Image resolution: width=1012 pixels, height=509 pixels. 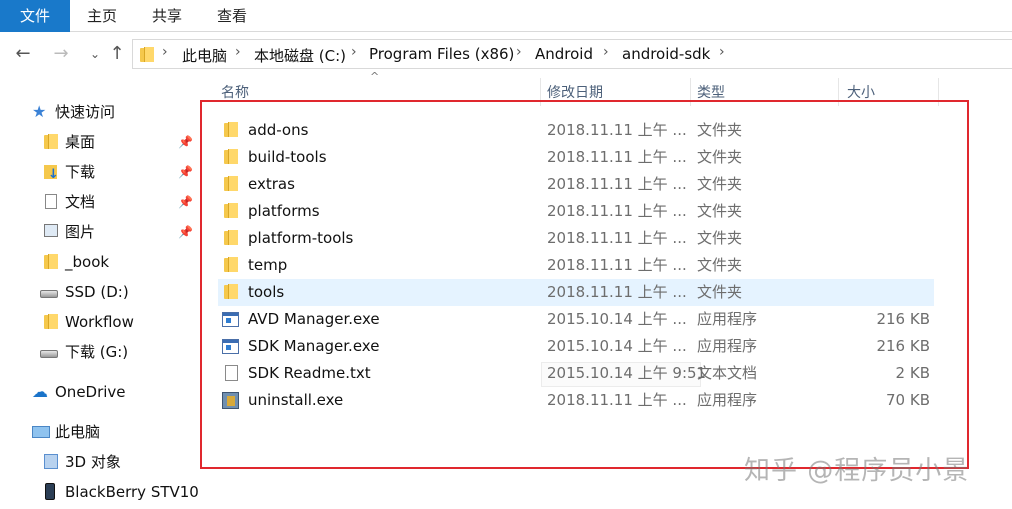 I want to click on back-button: ←, so click(x=23, y=54).